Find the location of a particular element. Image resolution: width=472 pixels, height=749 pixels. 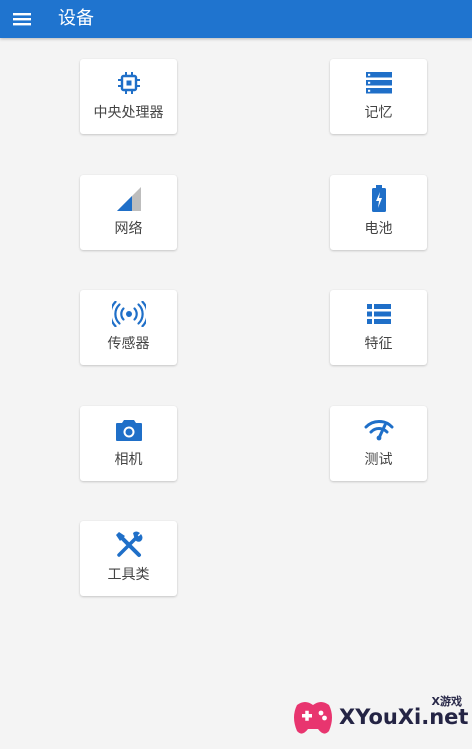

features-card: 特征 is located at coordinates (378, 327).